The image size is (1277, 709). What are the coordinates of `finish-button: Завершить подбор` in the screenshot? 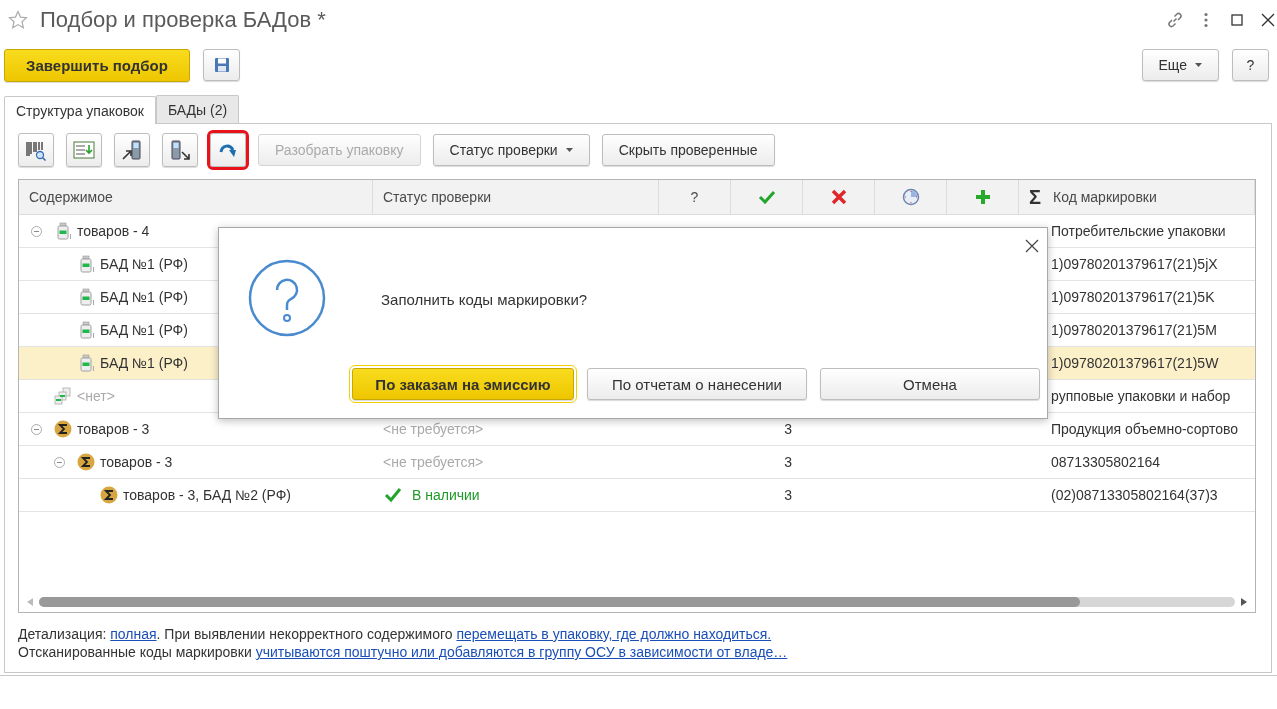 It's located at (97, 65).